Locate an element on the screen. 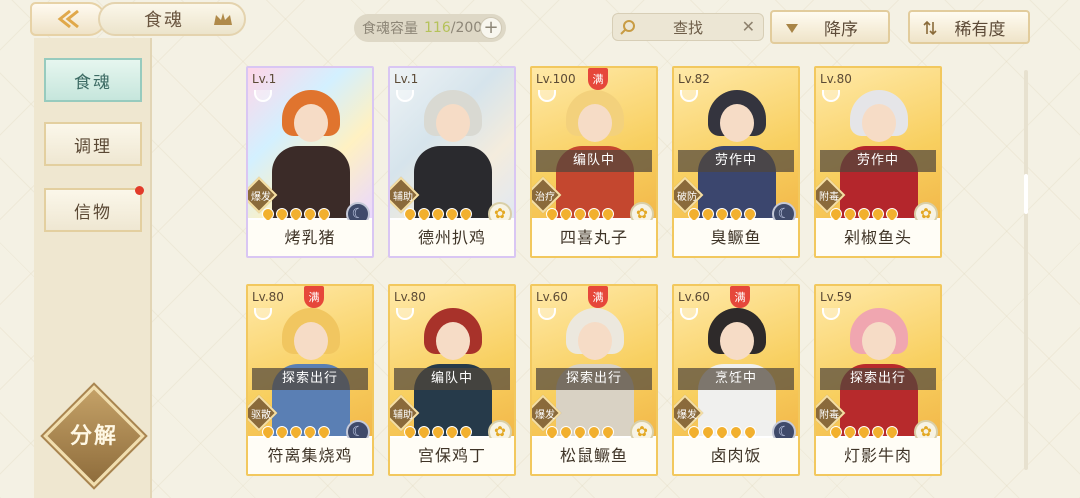  sidebar-item-label: 食魂 is located at coordinates (93, 82).